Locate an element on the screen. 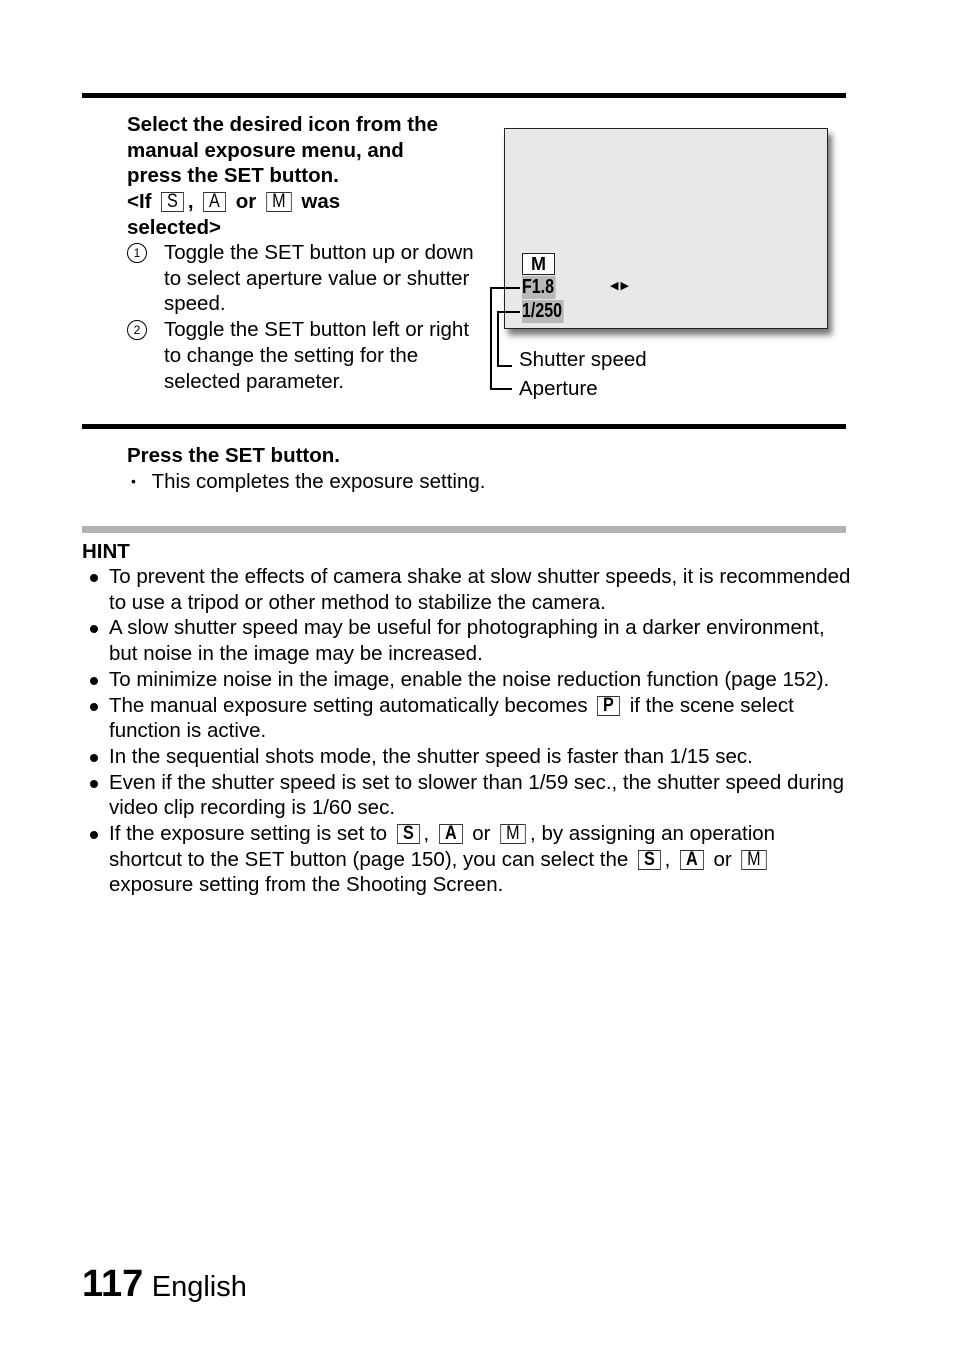  hint-text: If the exposure setting is set to is located at coordinates (248, 834).